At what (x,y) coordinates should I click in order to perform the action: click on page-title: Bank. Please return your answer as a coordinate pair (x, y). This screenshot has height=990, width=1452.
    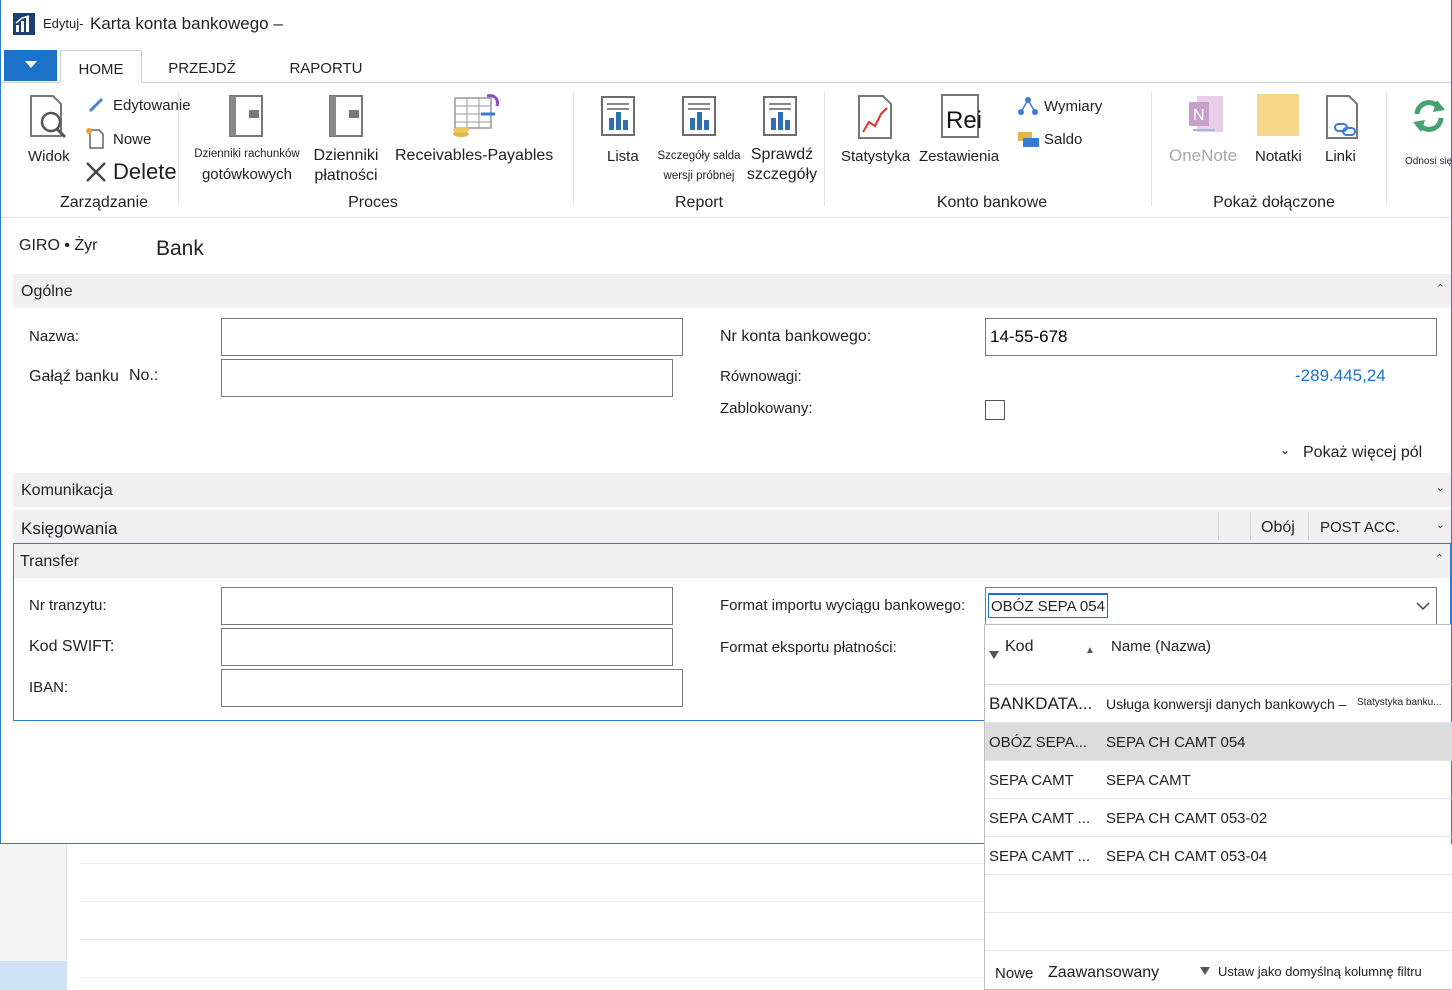
    Looking at the image, I should click on (180, 248).